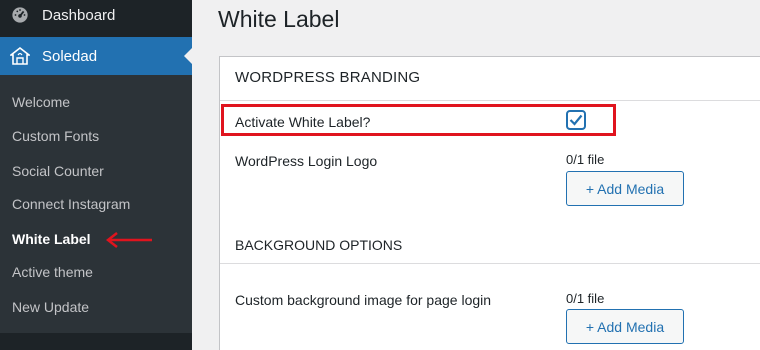 Image resolution: width=760 pixels, height=350 pixels. What do you see at coordinates (79, 15) in the screenshot?
I see `sidebar-item-label: Dashboard` at bounding box center [79, 15].